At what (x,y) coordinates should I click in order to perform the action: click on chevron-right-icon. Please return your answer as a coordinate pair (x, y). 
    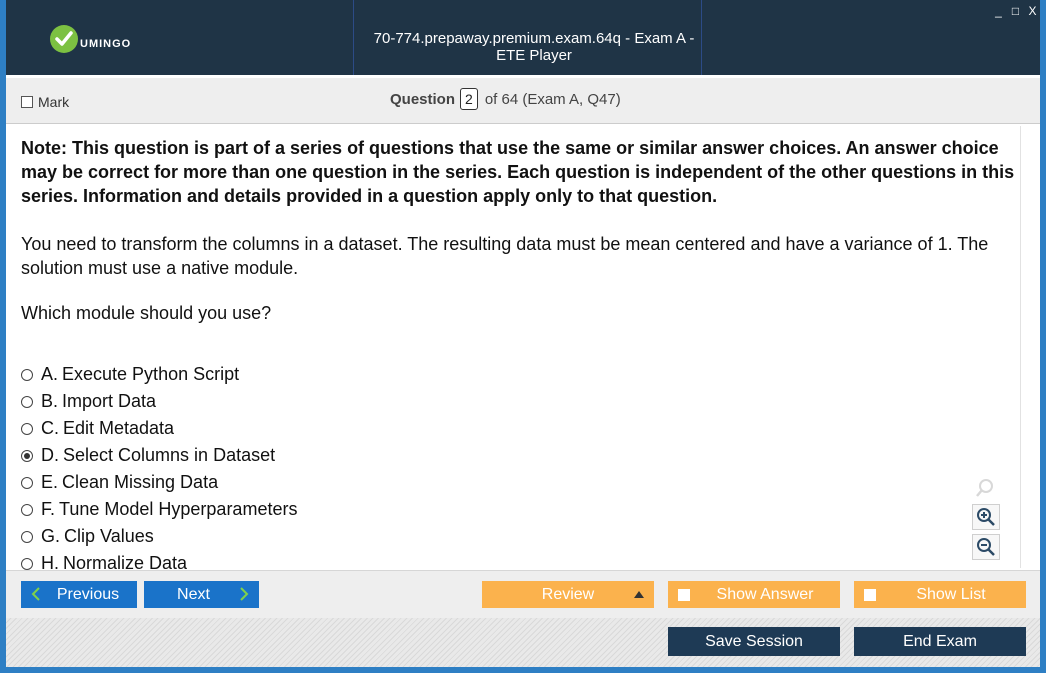
    Looking at the image, I should click on (244, 596).